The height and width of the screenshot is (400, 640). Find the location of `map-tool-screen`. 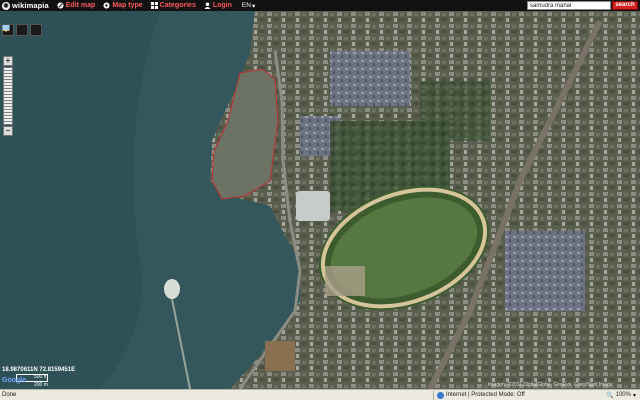

map-tool-screen is located at coordinates (22, 30).